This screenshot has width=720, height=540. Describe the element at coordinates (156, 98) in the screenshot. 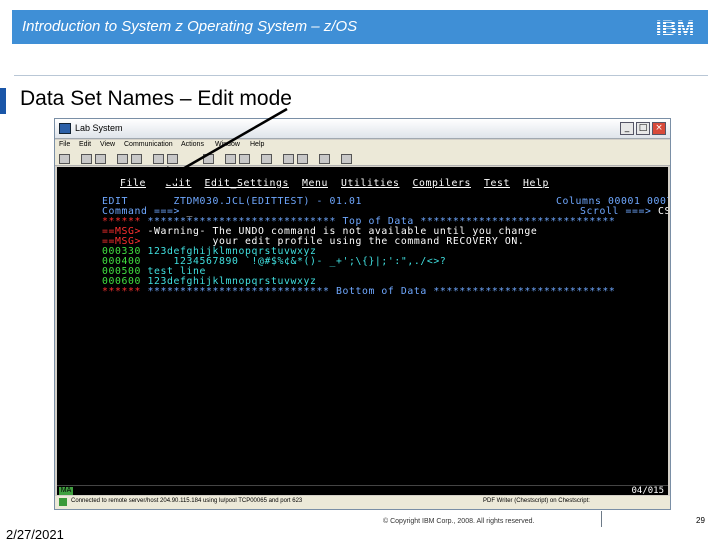

I see `slide-title: Data Set Names – Edit mode` at that location.